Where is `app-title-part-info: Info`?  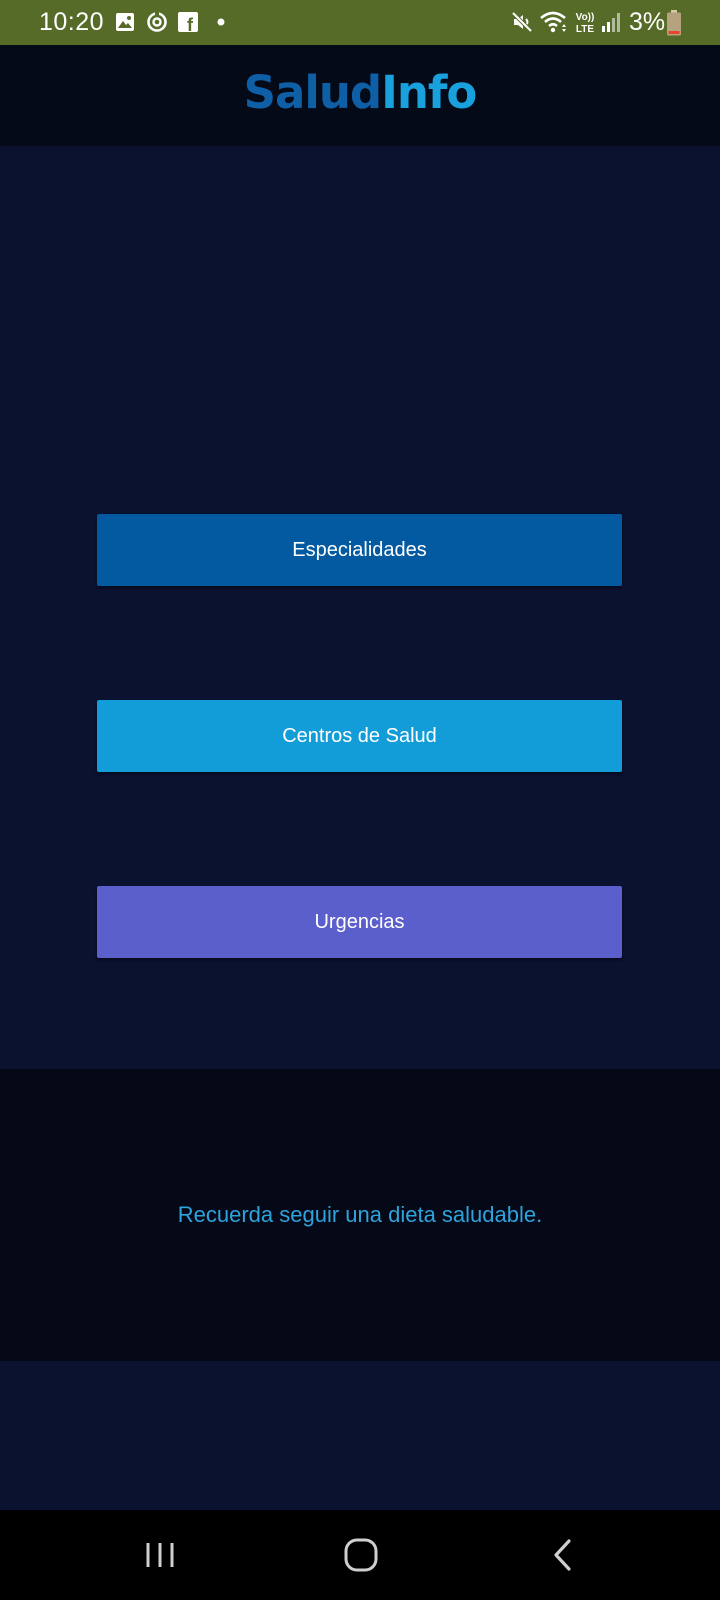
app-title-part-info: Info is located at coordinates (429, 92).